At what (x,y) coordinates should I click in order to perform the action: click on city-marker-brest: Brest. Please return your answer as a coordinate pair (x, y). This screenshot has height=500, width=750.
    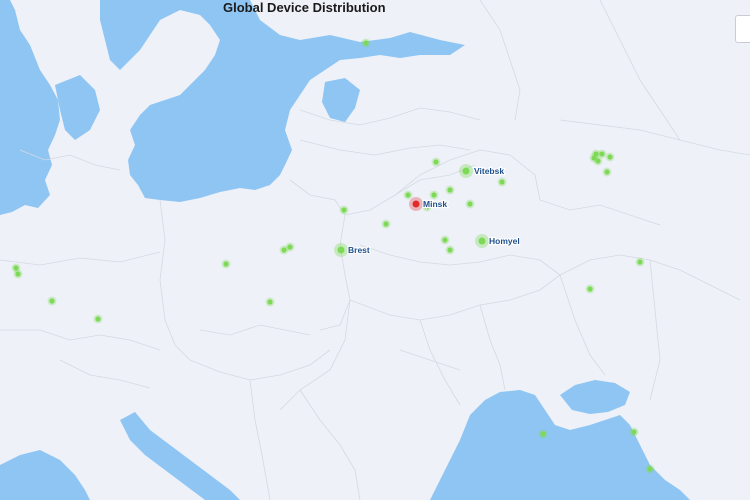
    Looking at the image, I should click on (352, 250).